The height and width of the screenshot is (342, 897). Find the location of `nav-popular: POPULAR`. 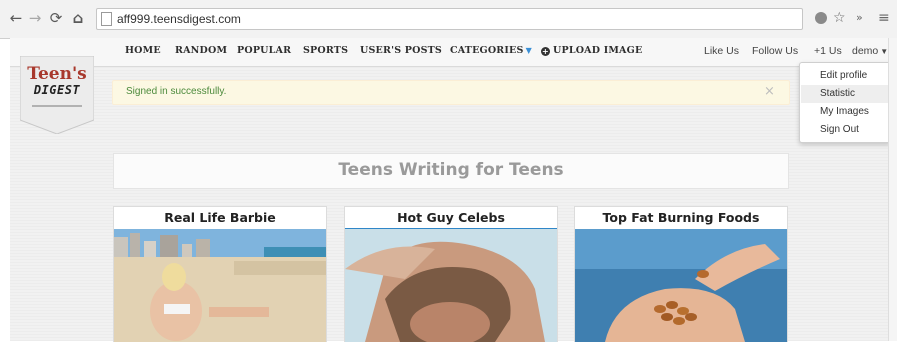

nav-popular: POPULAR is located at coordinates (264, 50).